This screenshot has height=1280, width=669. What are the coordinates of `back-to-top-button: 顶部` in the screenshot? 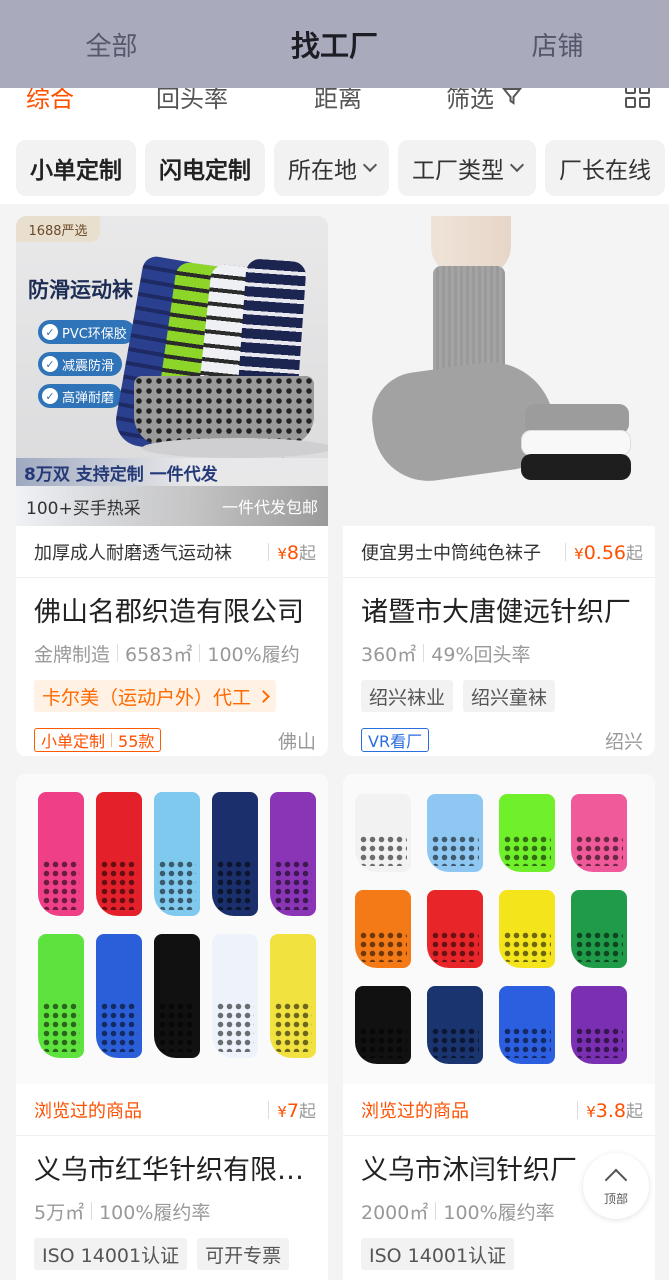 It's located at (616, 1186).